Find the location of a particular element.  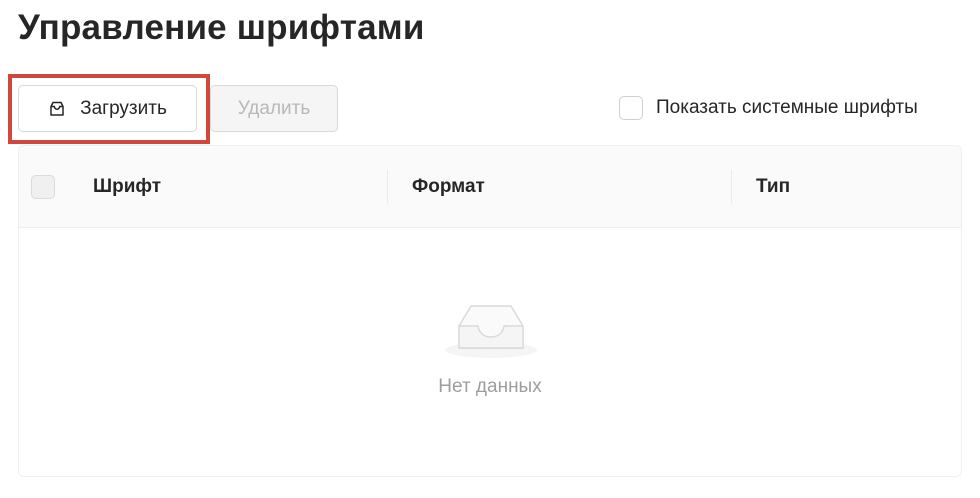

delete-button-label: Удалить is located at coordinates (274, 108).